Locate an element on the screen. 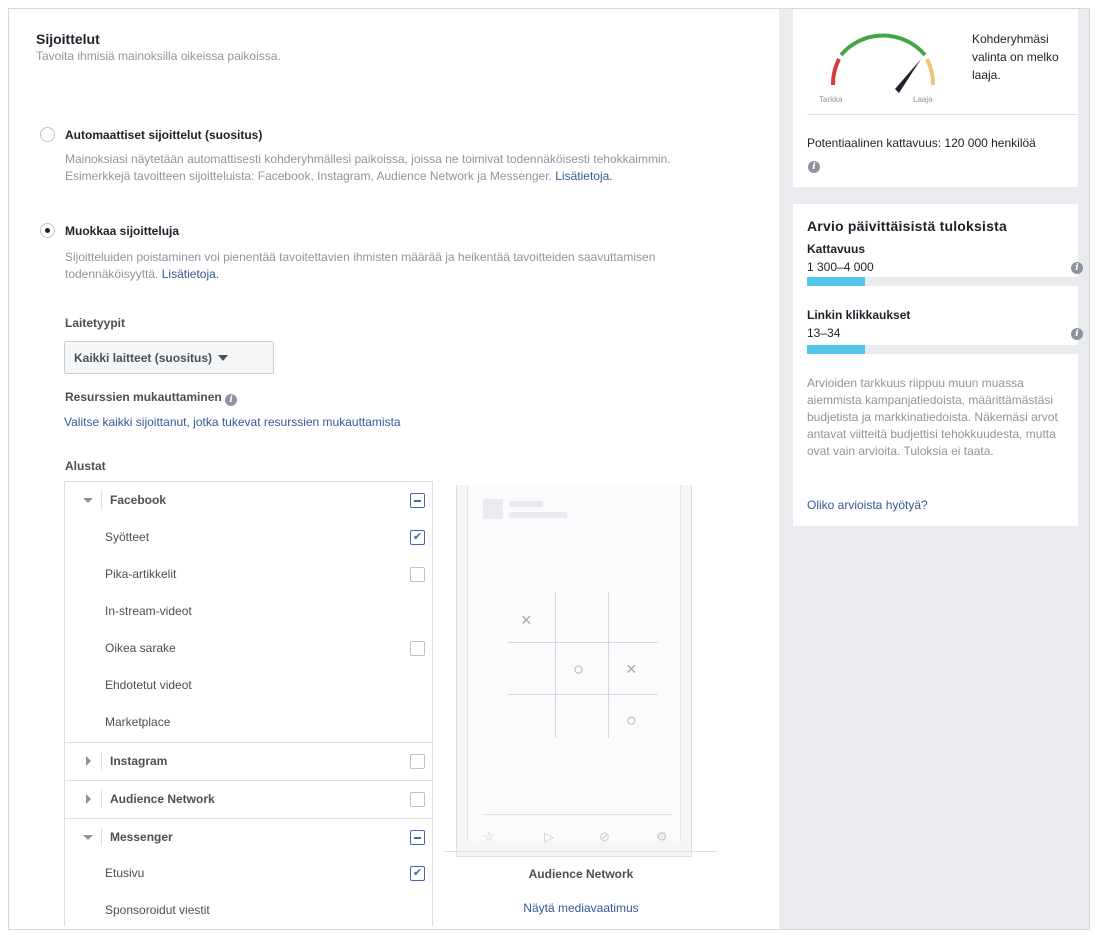  placement-name: Etusivu is located at coordinates (125, 873).